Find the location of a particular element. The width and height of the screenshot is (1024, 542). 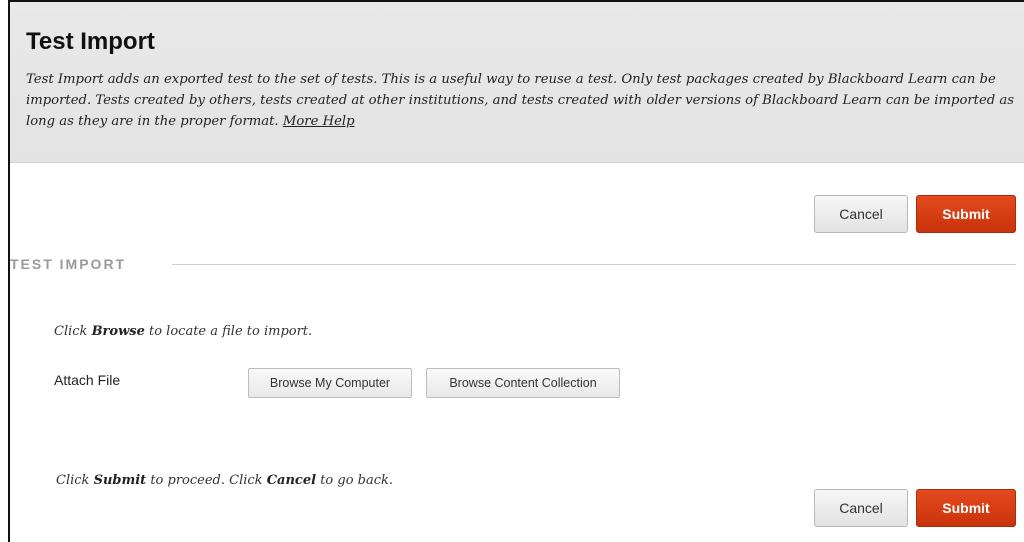

more-help-link: More Help is located at coordinates (319, 121).